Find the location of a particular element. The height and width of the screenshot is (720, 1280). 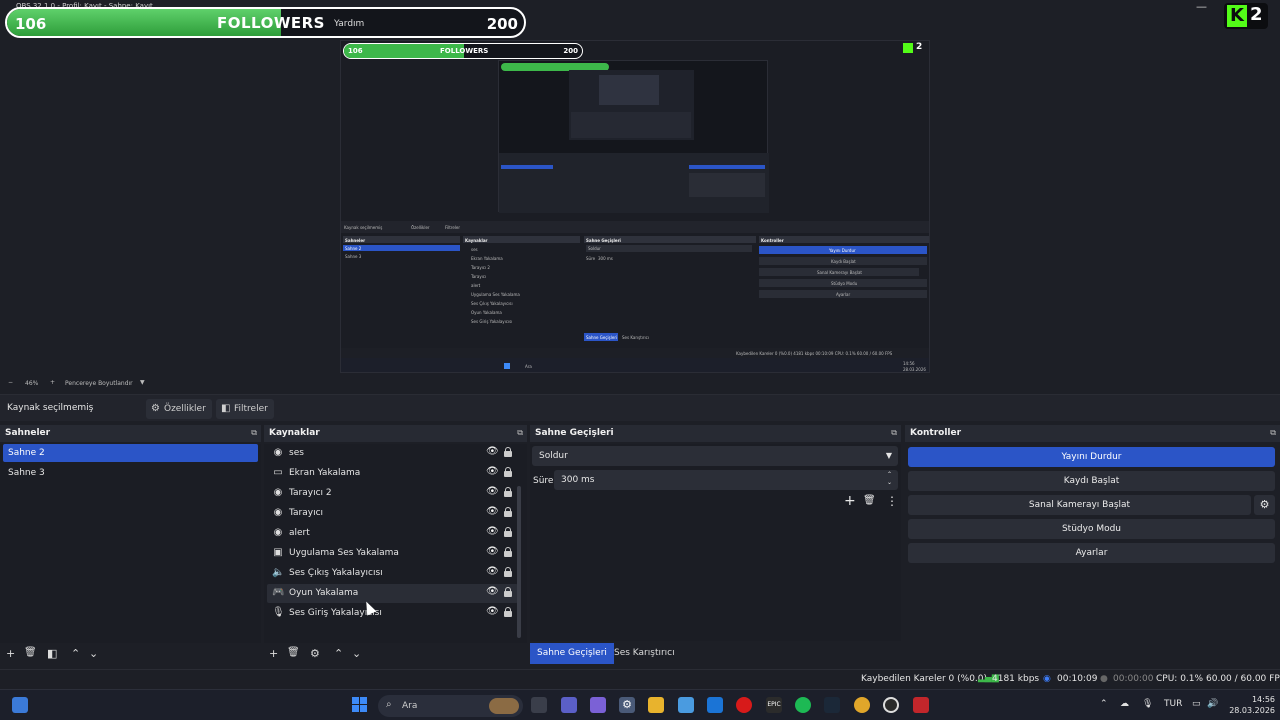

widgets-icon is located at coordinates (20, 705).